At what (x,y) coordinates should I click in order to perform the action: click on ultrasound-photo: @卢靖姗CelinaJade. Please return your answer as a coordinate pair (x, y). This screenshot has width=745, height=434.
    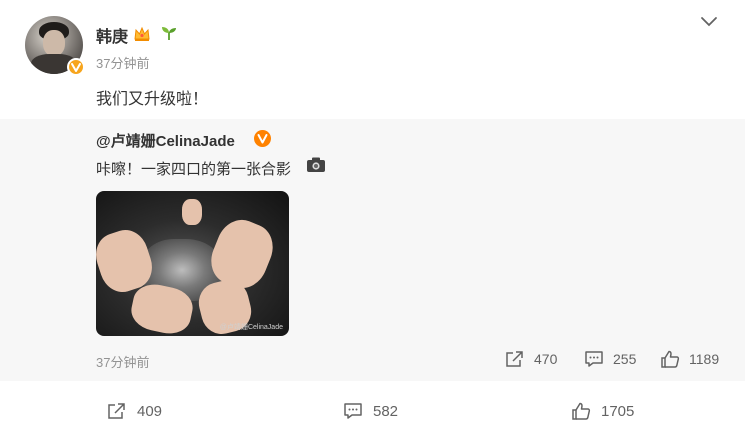
    Looking at the image, I should click on (192, 263).